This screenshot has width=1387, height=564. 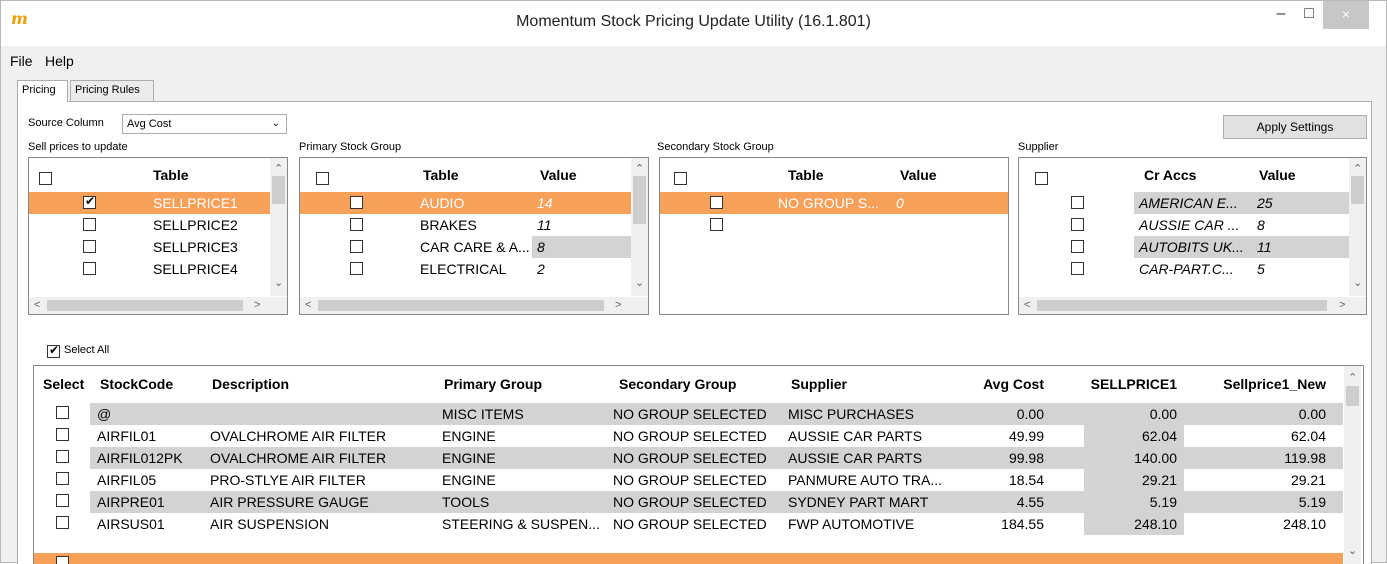 I want to click on close-button: ×, so click(x=1346, y=15).